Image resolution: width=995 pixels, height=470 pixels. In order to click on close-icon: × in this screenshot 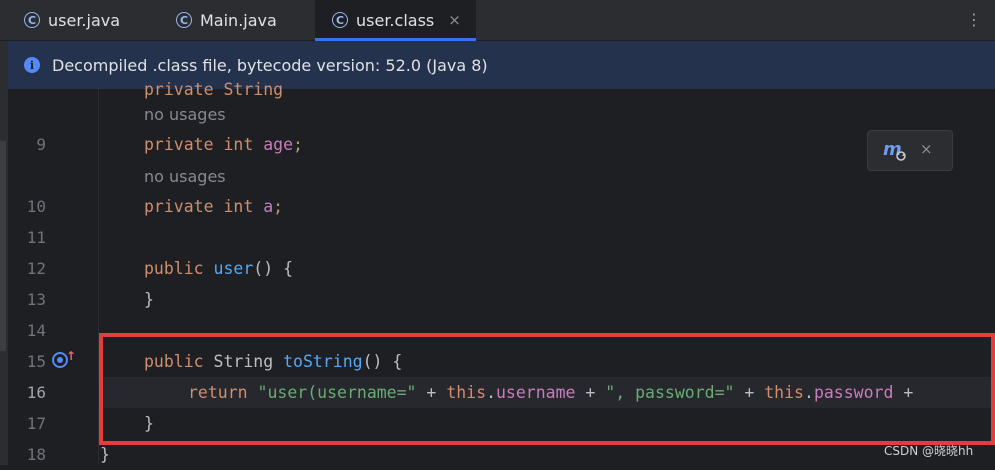, I will do `click(926, 149)`.